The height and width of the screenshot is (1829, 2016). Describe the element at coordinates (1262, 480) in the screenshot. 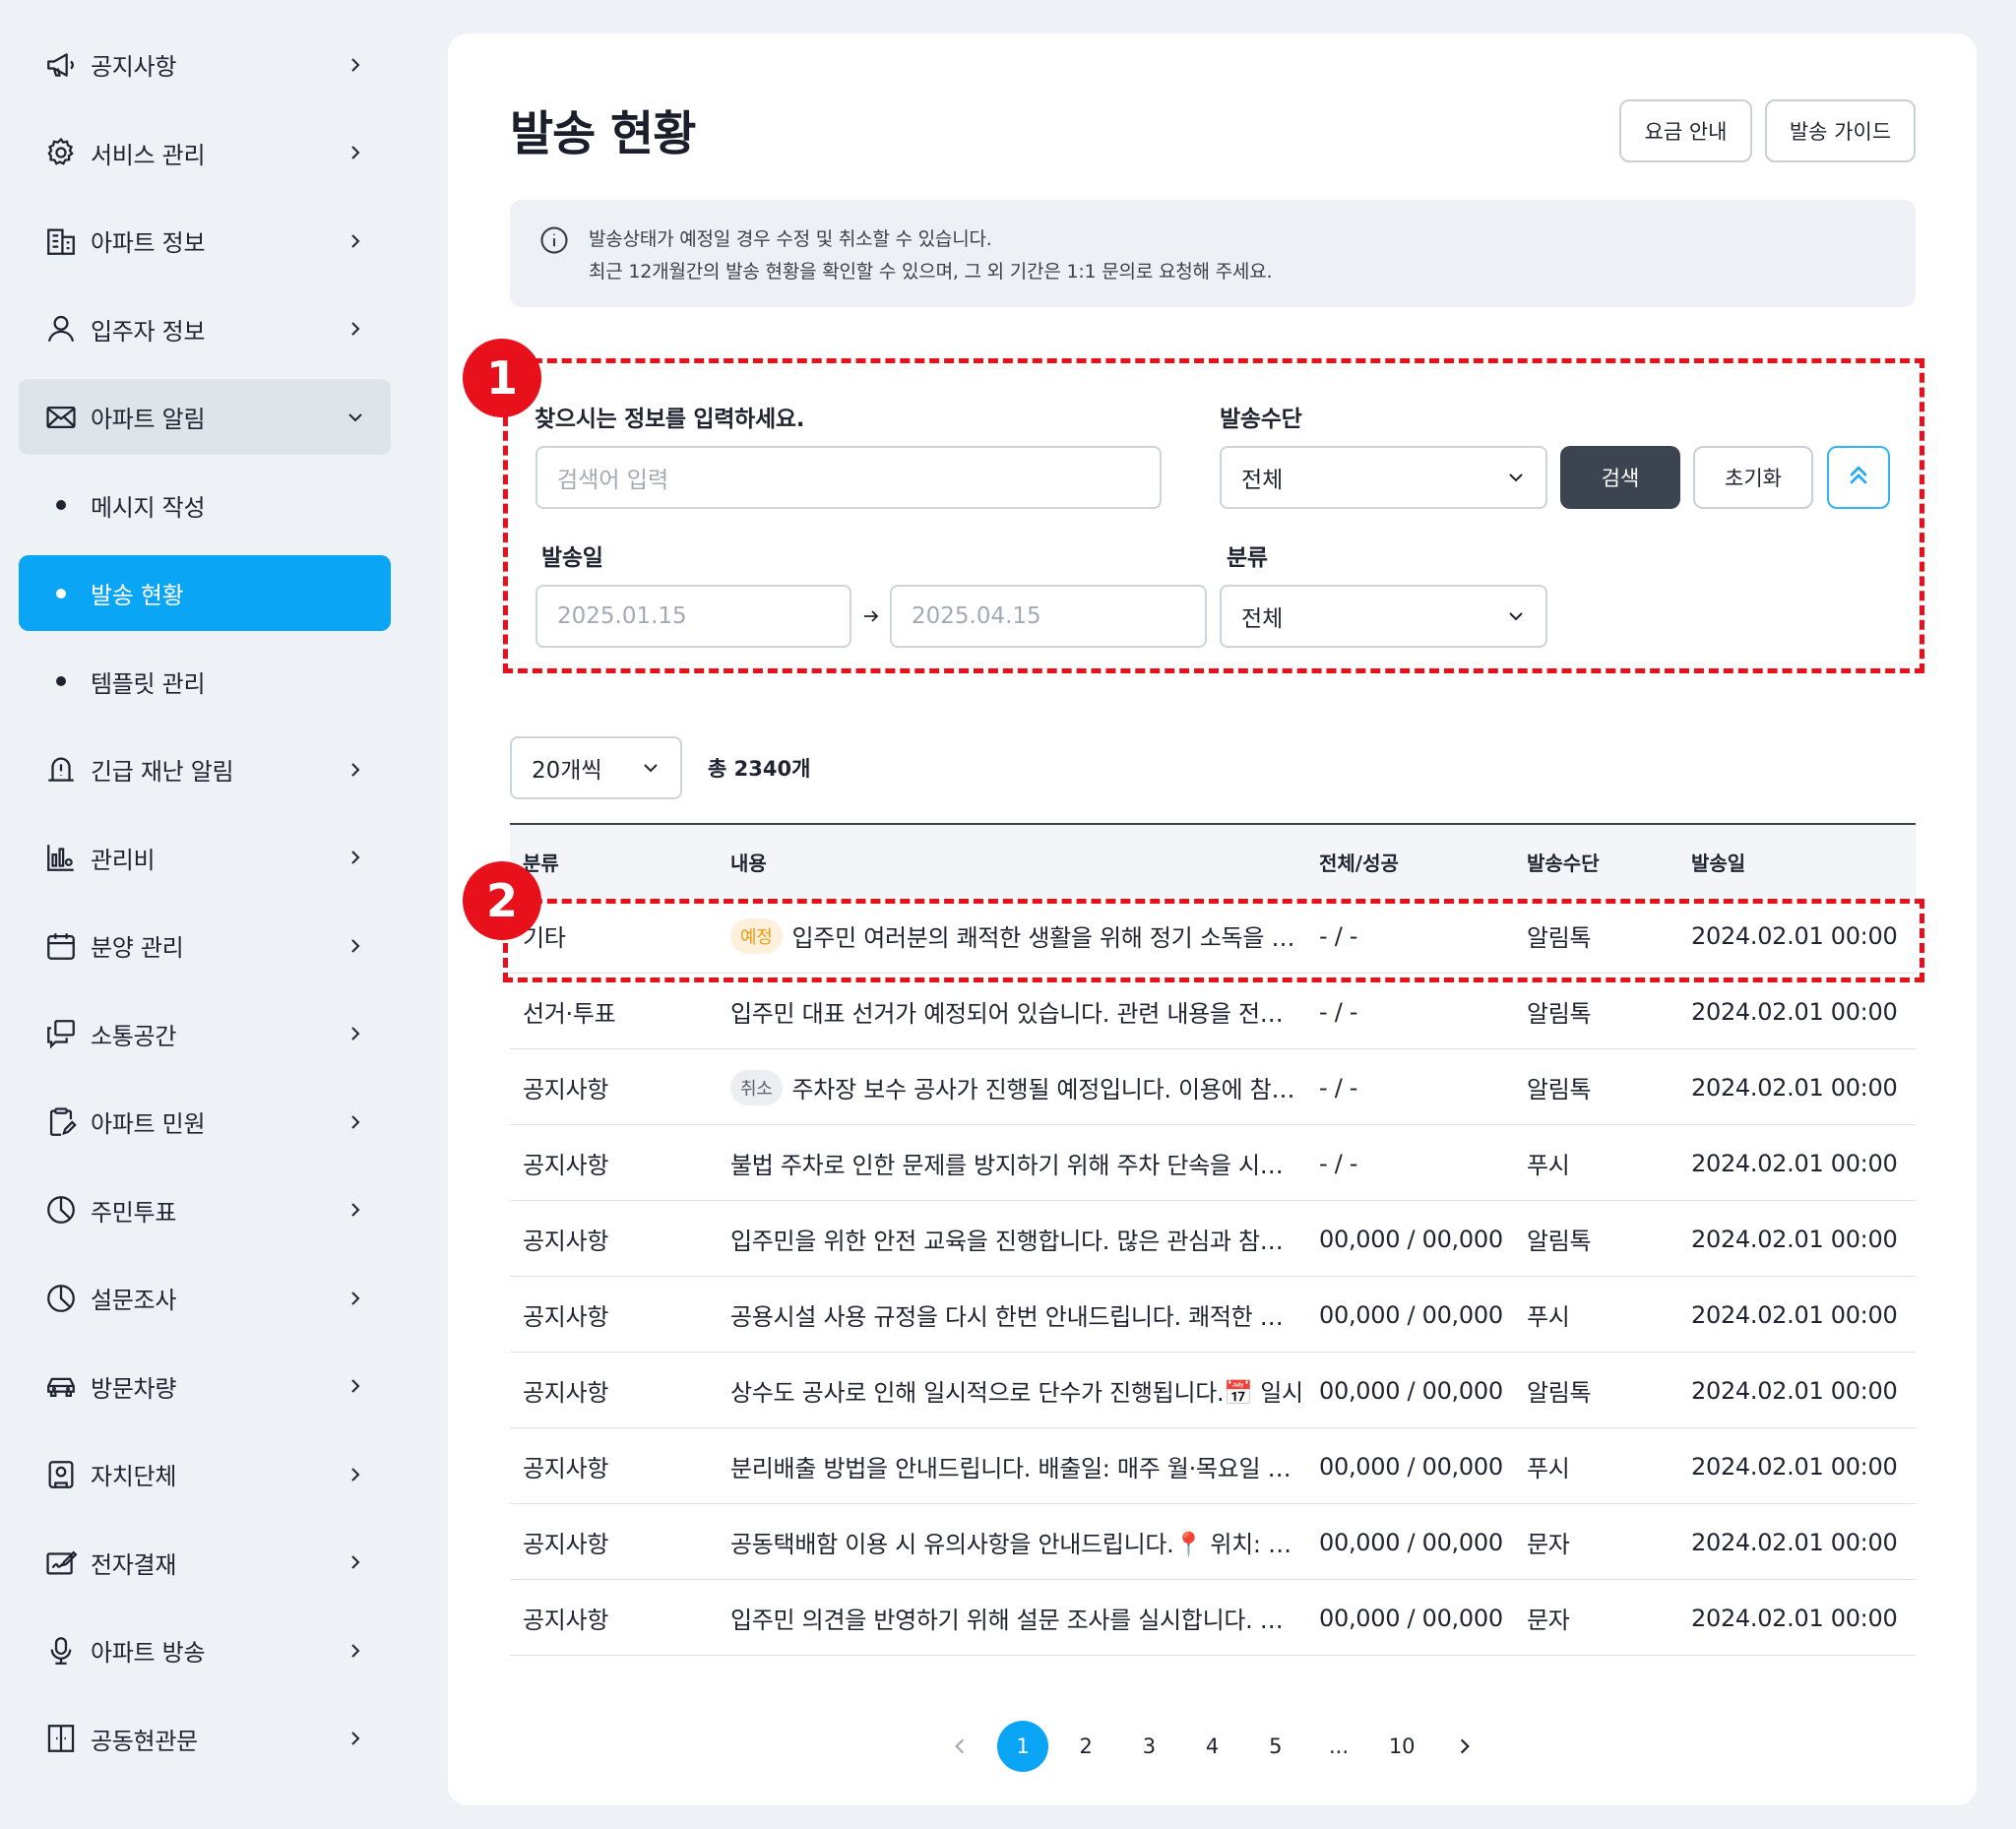

I see `send-method-value: 전체` at that location.